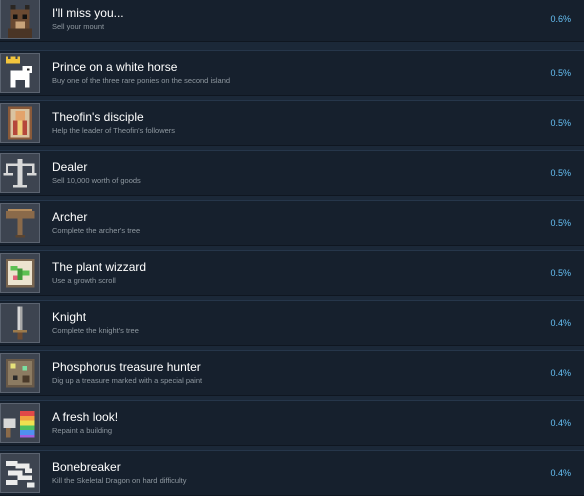 The width and height of the screenshot is (584, 496). Describe the element at coordinates (126, 367) in the screenshot. I see `achievement-name: Phosphorus treasure hunter` at that location.